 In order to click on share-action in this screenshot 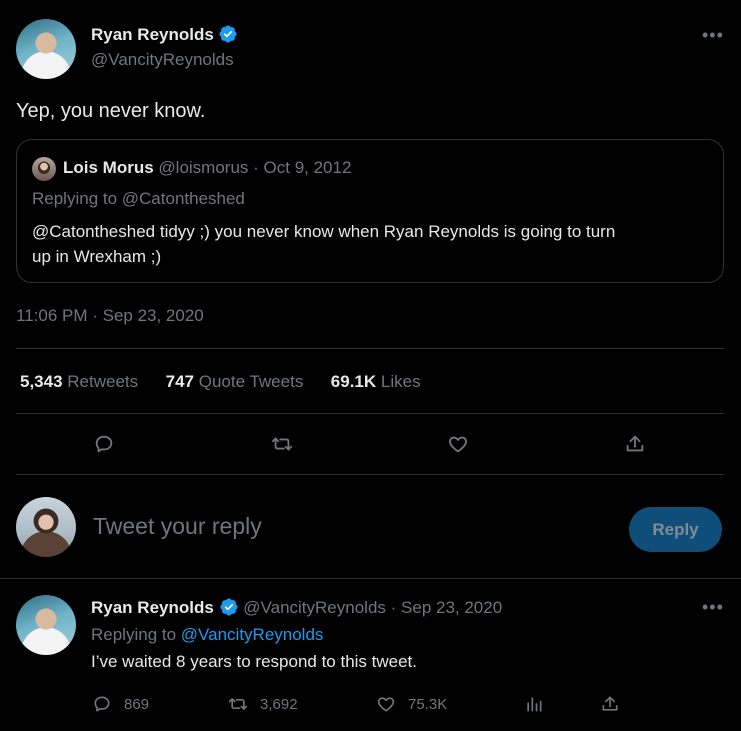, I will do `click(610, 704)`.